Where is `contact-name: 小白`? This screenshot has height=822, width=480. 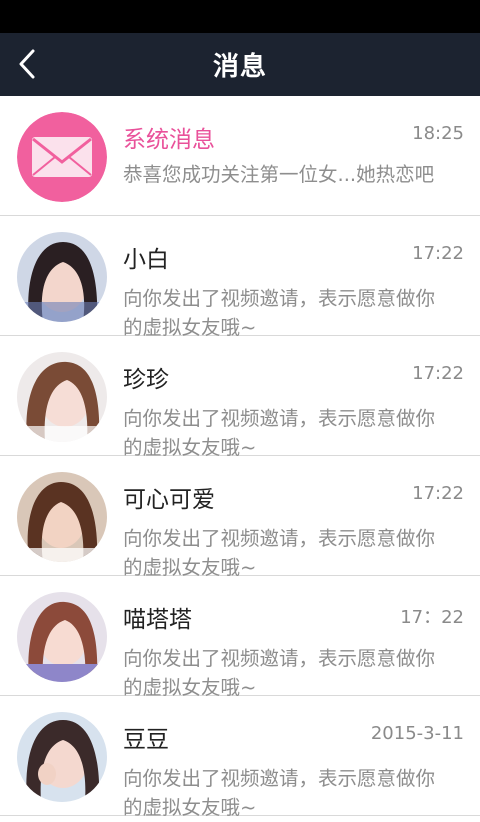 contact-name: 小白 is located at coordinates (146, 260).